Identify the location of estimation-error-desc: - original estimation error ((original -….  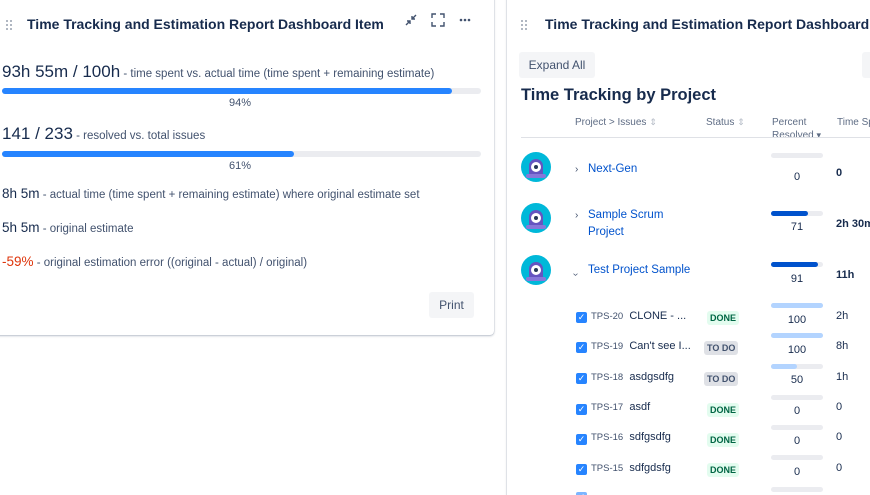
(170, 263).